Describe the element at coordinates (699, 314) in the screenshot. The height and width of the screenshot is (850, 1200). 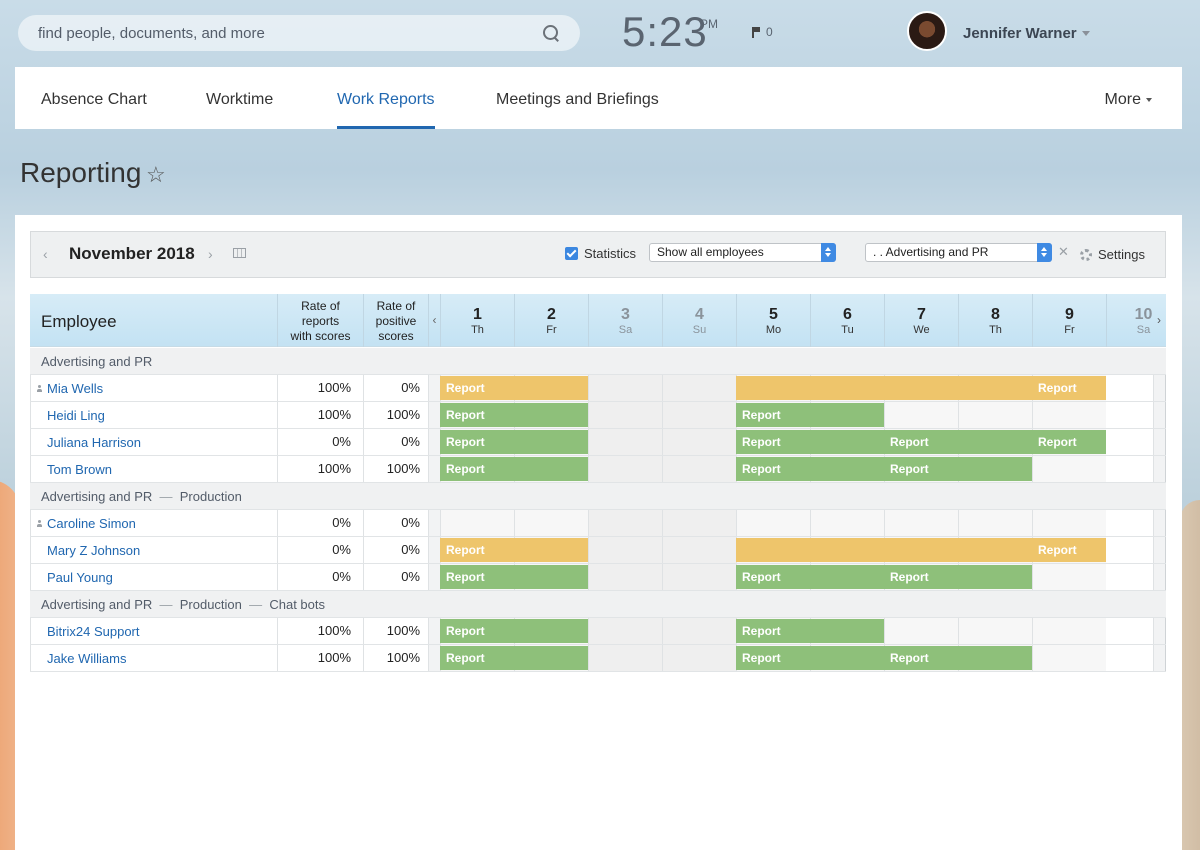
I see `day-number: 4` at that location.